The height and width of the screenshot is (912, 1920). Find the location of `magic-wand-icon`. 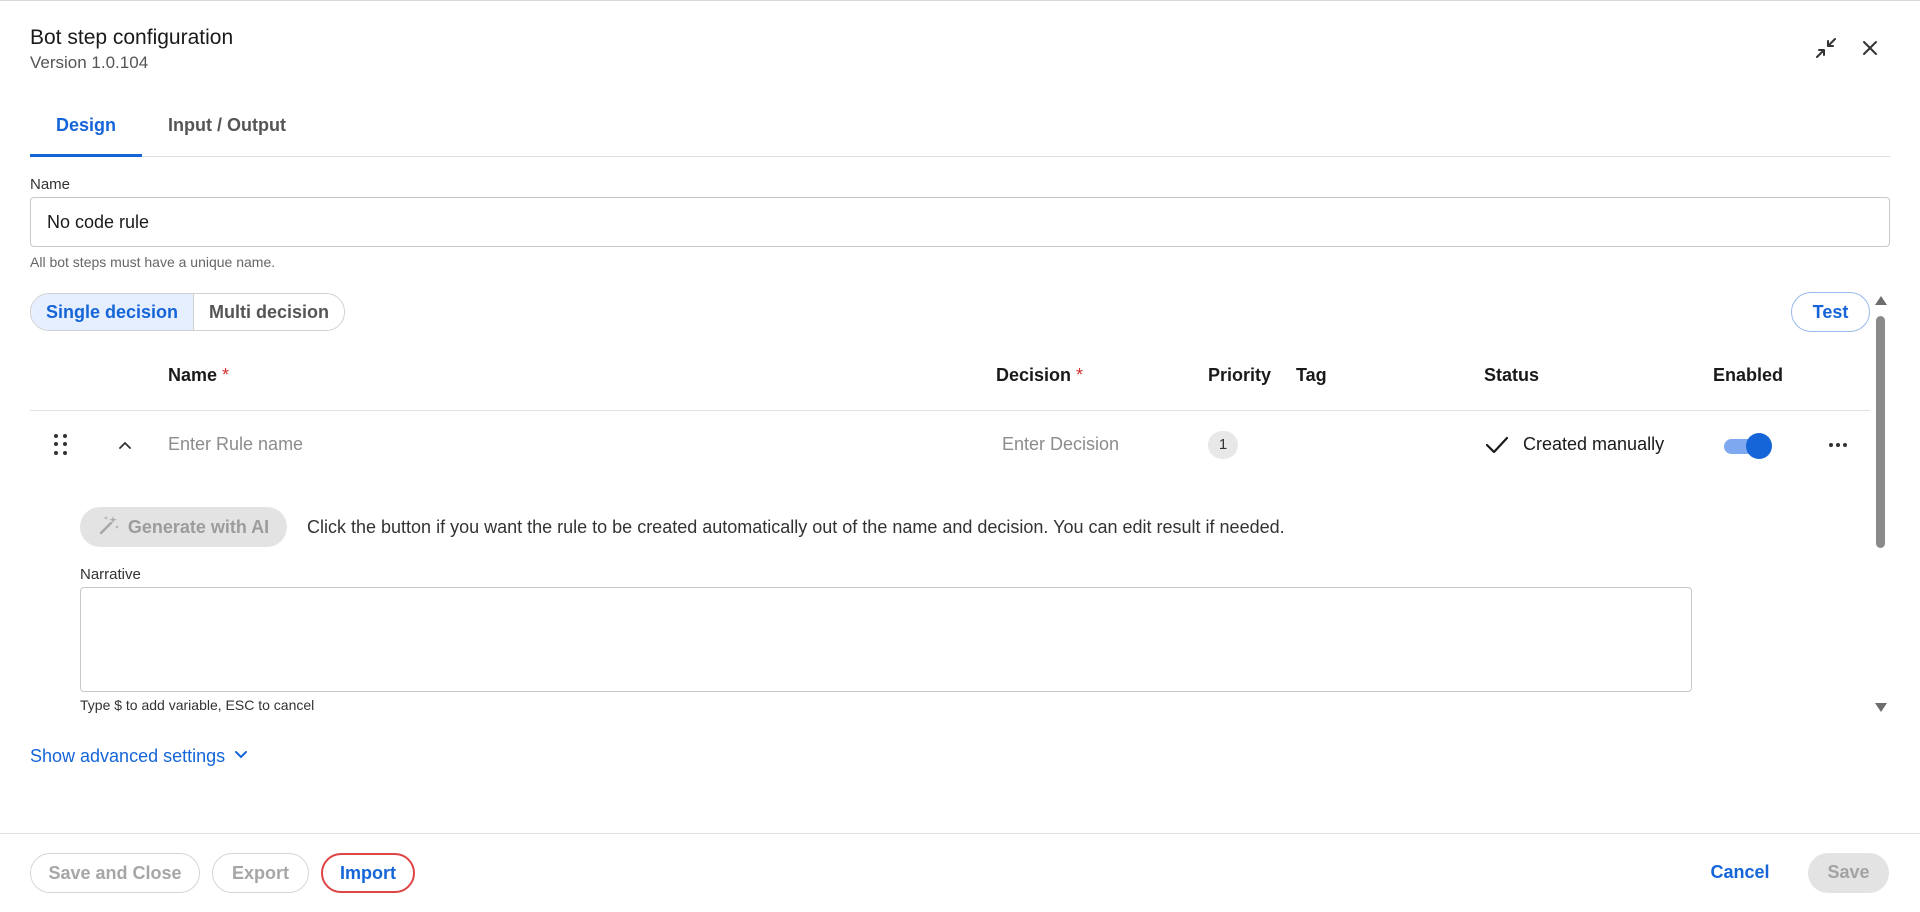

magic-wand-icon is located at coordinates (109, 527).